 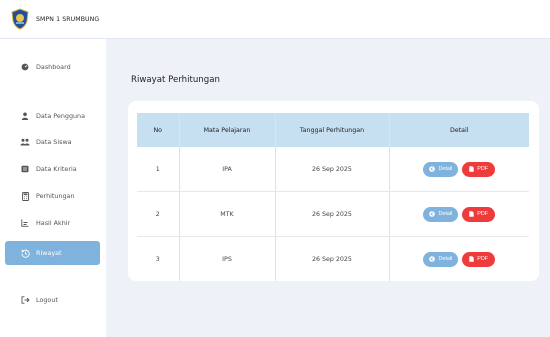 I want to click on table-row: 1 IPA 26 Sep 2025 Detail PDF, so click(x=333, y=169).